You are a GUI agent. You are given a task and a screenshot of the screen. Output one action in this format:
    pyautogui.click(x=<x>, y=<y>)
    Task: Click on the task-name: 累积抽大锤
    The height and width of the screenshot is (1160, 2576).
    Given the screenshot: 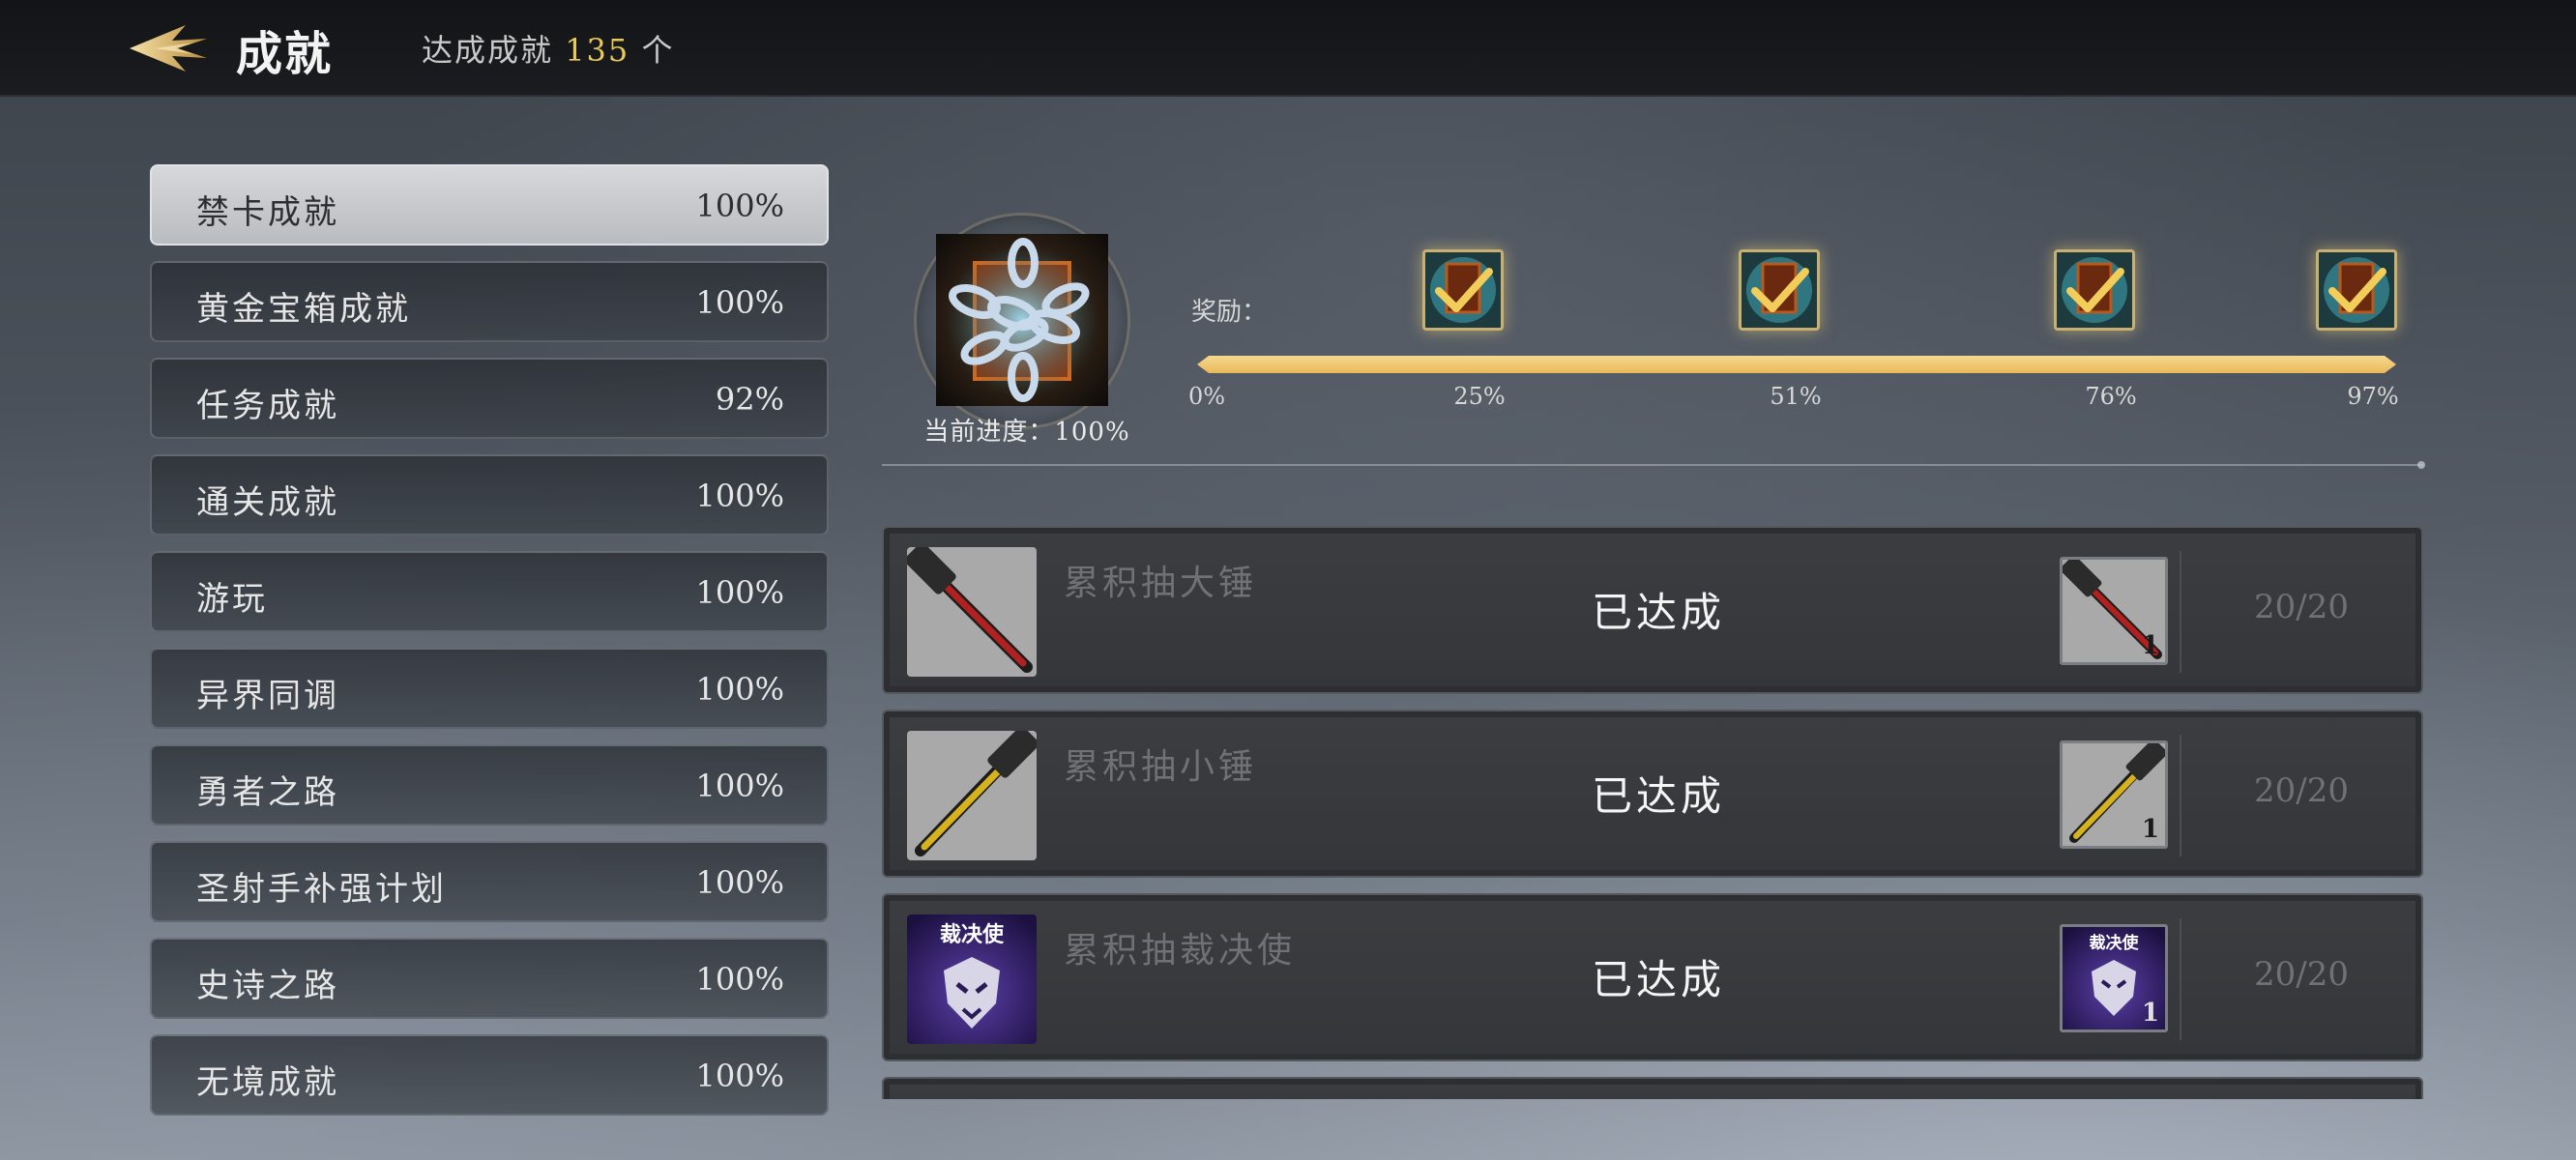 What is the action you would take?
    pyautogui.click(x=1161, y=583)
    